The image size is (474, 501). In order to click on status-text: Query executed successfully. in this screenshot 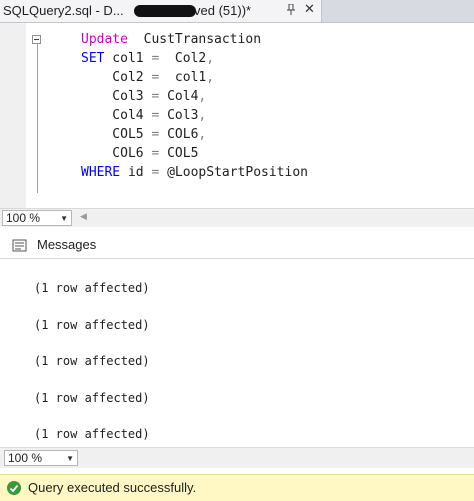, I will do `click(112, 487)`.